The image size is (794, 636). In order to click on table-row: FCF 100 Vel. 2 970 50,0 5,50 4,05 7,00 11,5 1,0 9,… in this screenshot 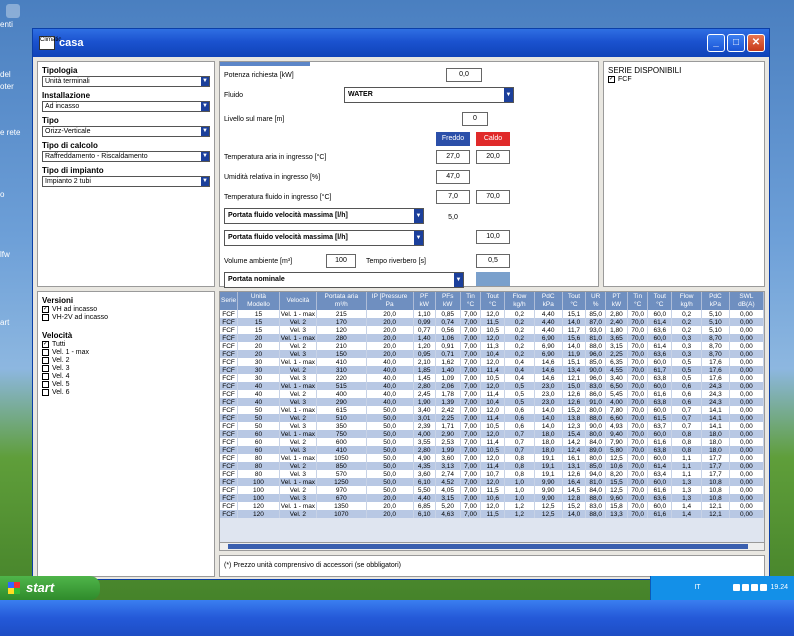, I will do `click(492, 490)`.